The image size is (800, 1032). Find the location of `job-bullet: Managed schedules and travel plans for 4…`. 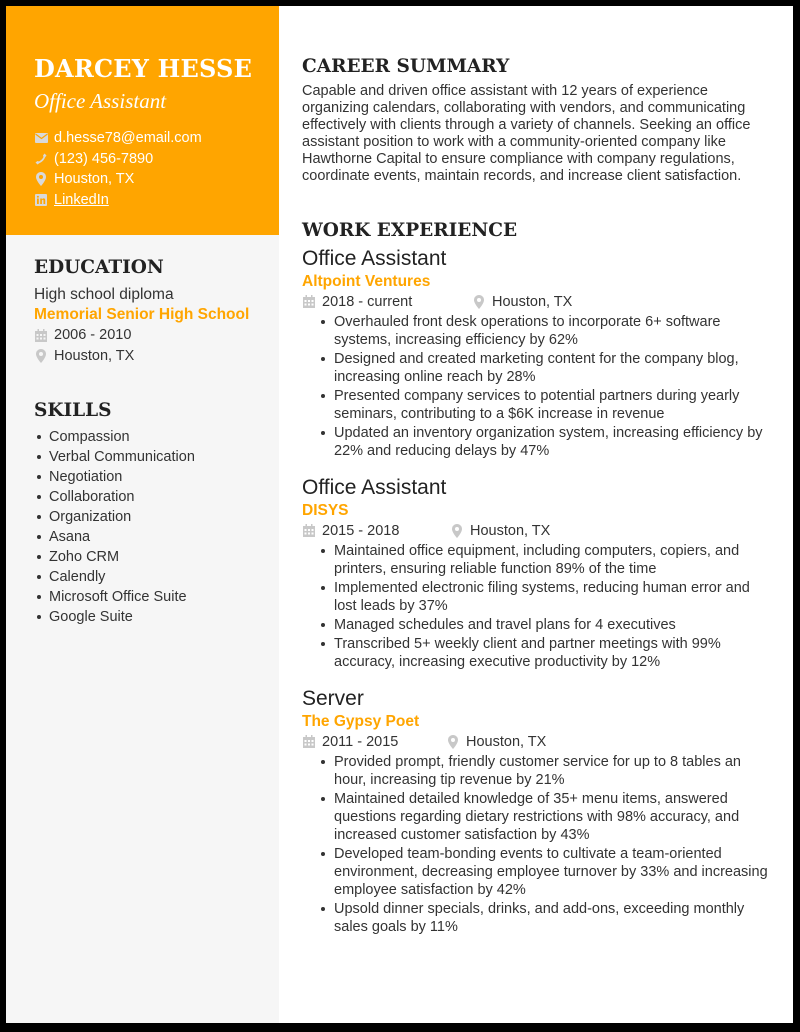

job-bullet: Managed schedules and travel plans for 4… is located at coordinates (544, 625).